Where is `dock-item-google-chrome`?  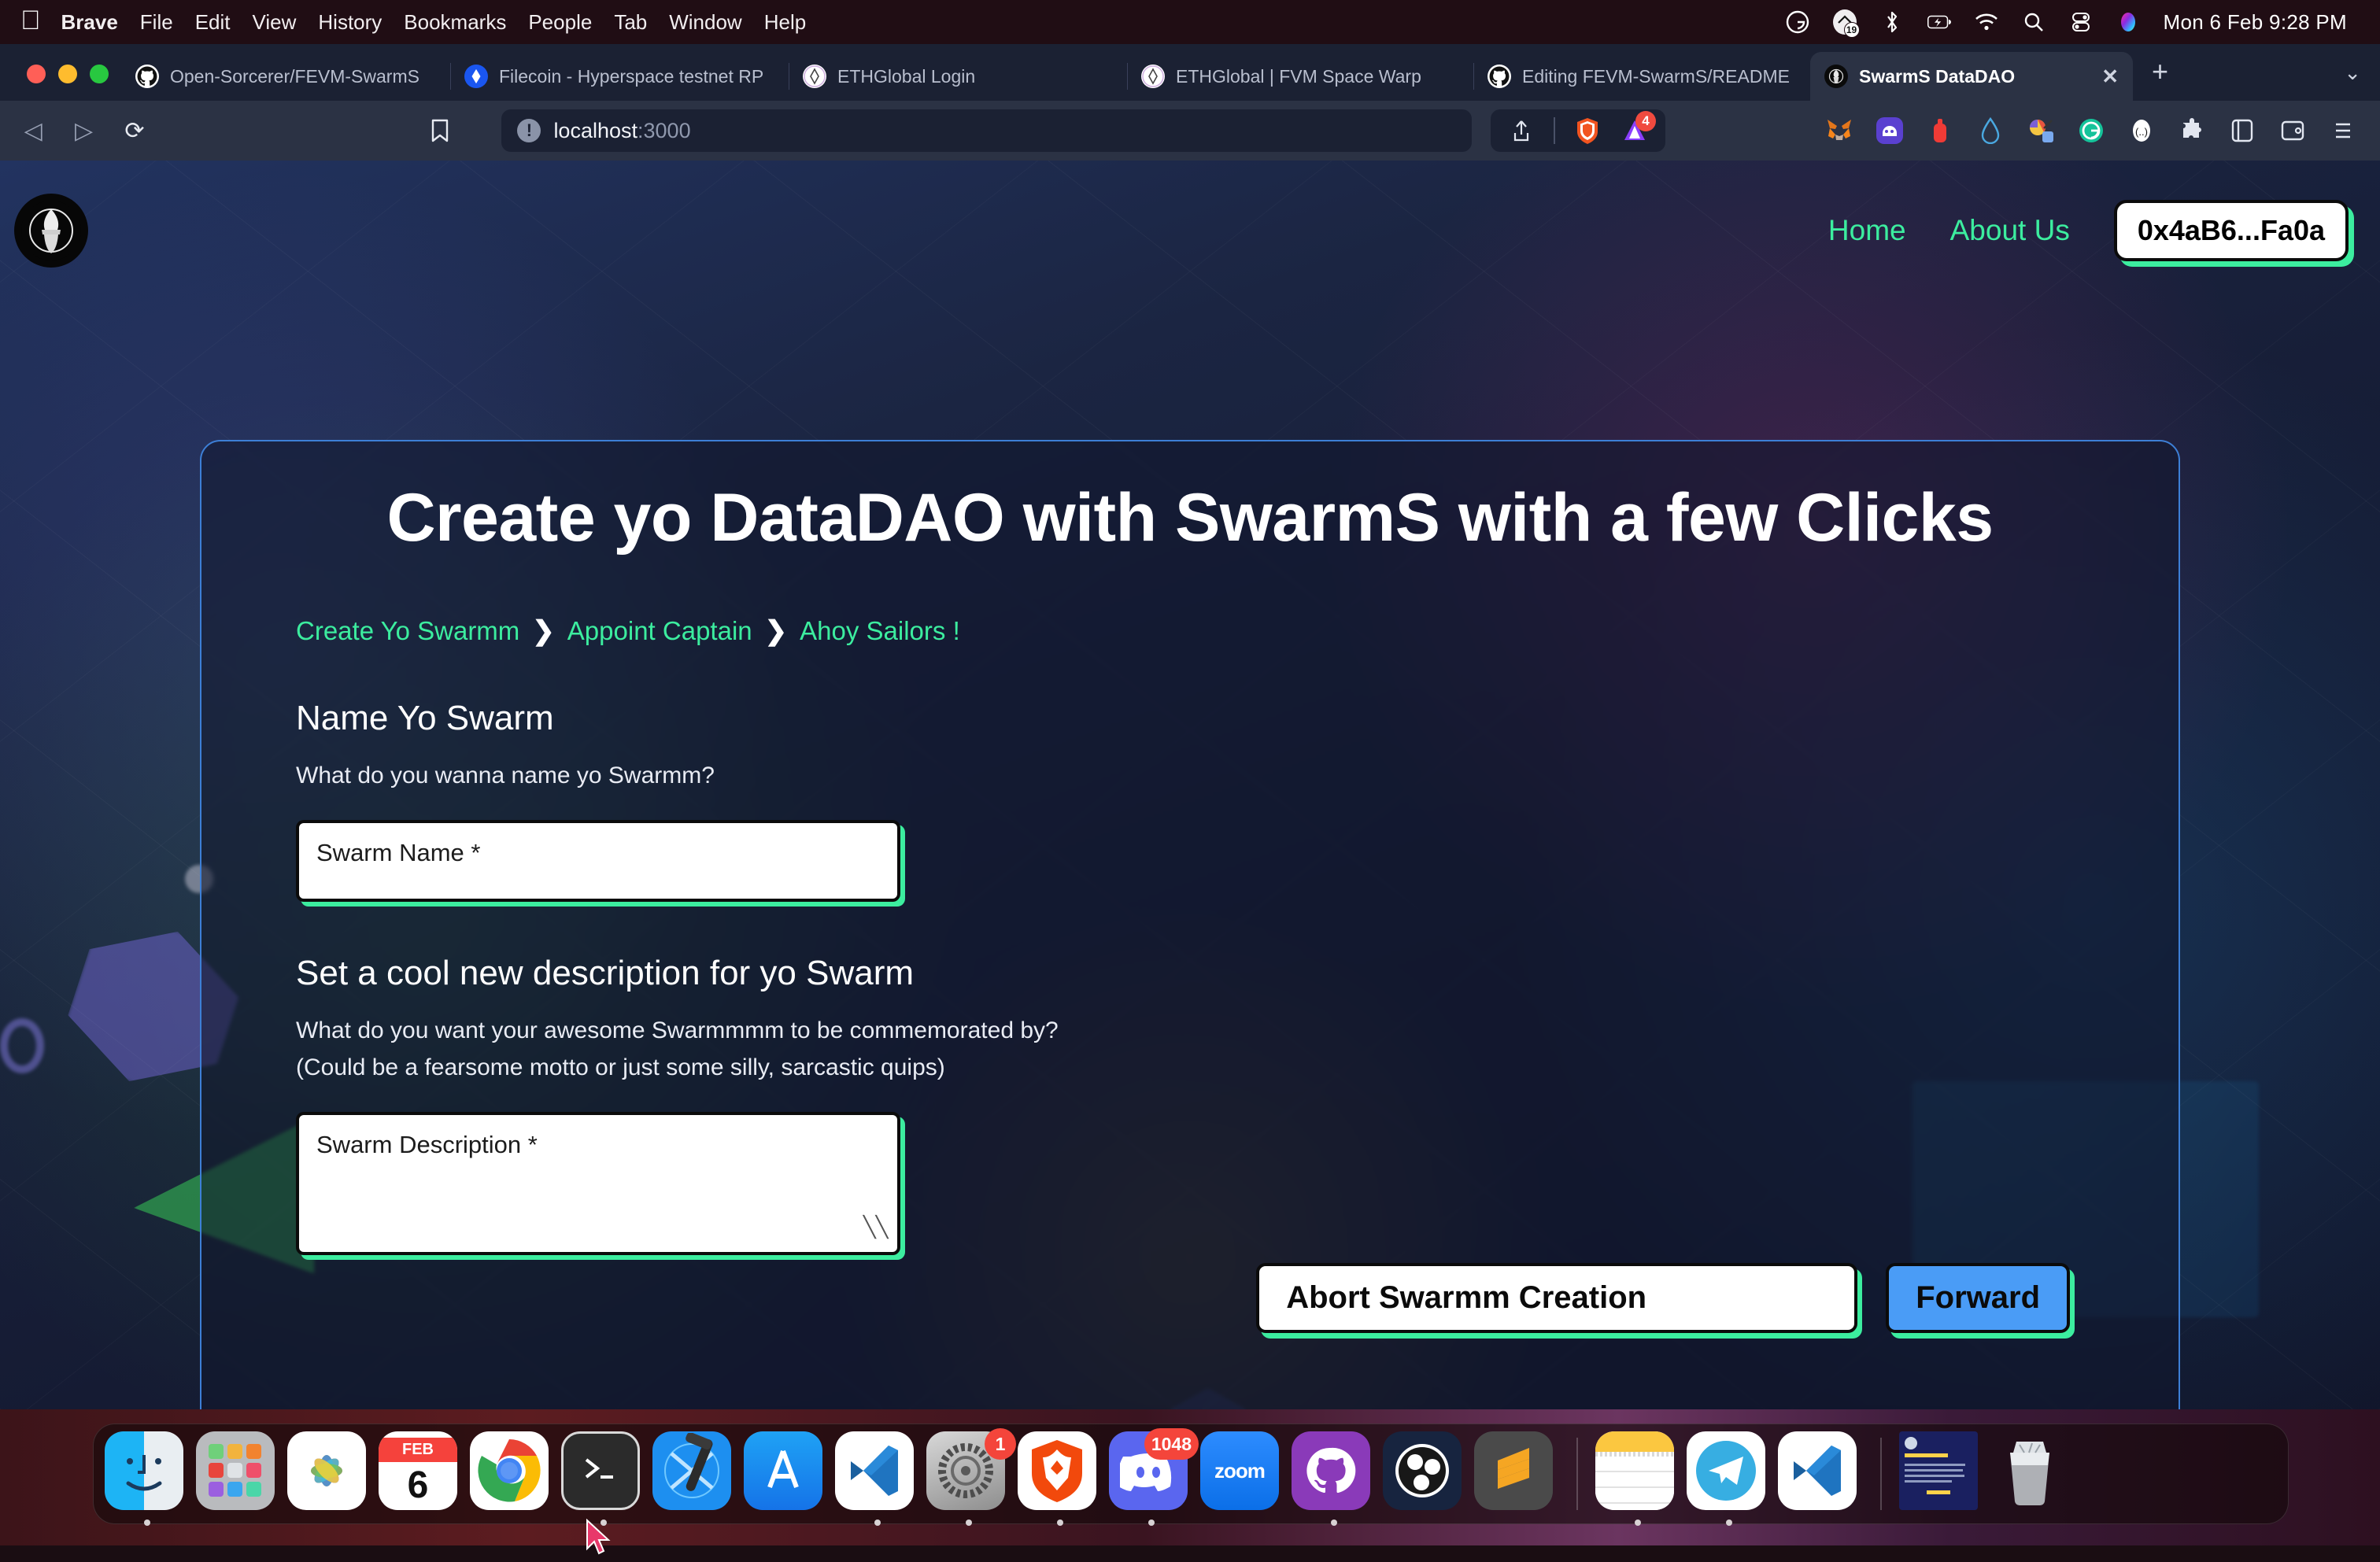
dock-item-google-chrome is located at coordinates (512, 1474).